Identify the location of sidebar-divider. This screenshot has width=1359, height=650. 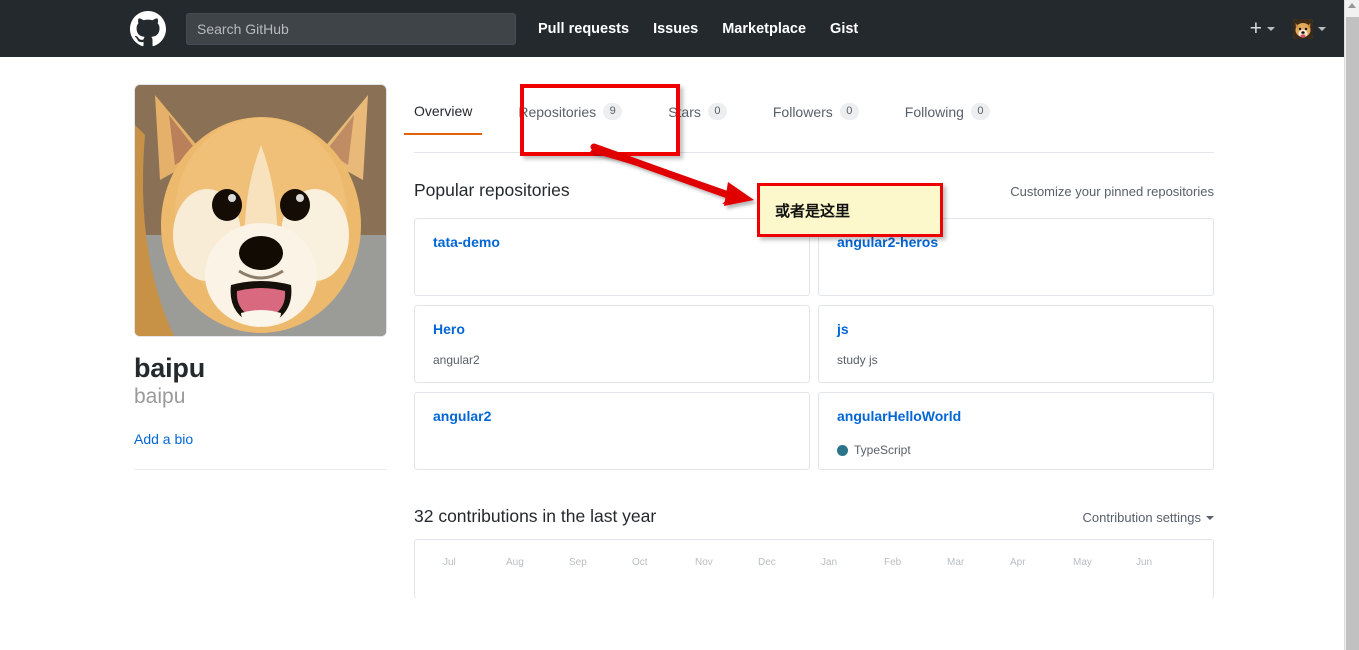
(260, 470).